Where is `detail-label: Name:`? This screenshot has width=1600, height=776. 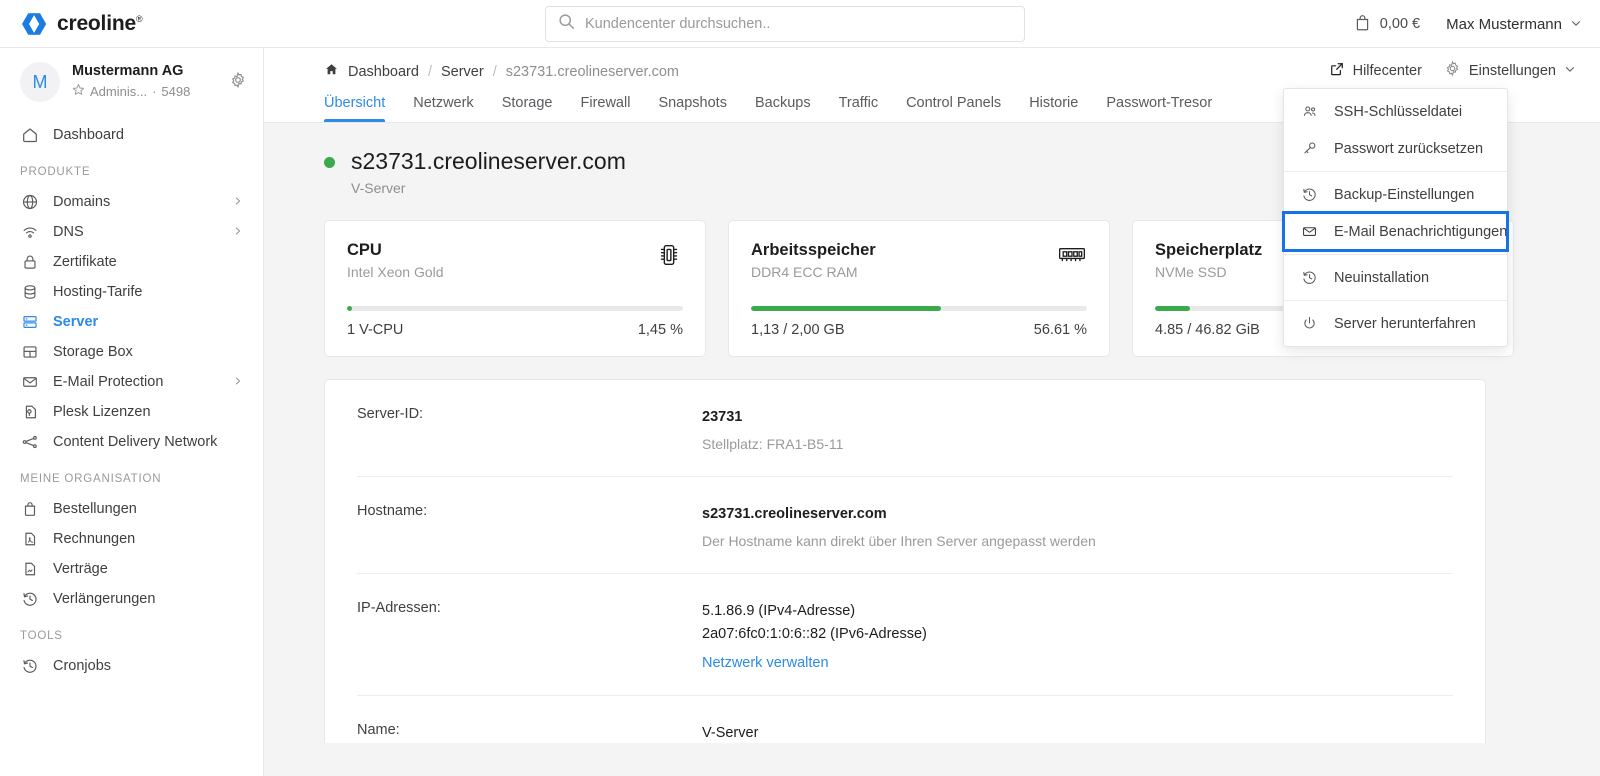
detail-label: Name: is located at coordinates (378, 729).